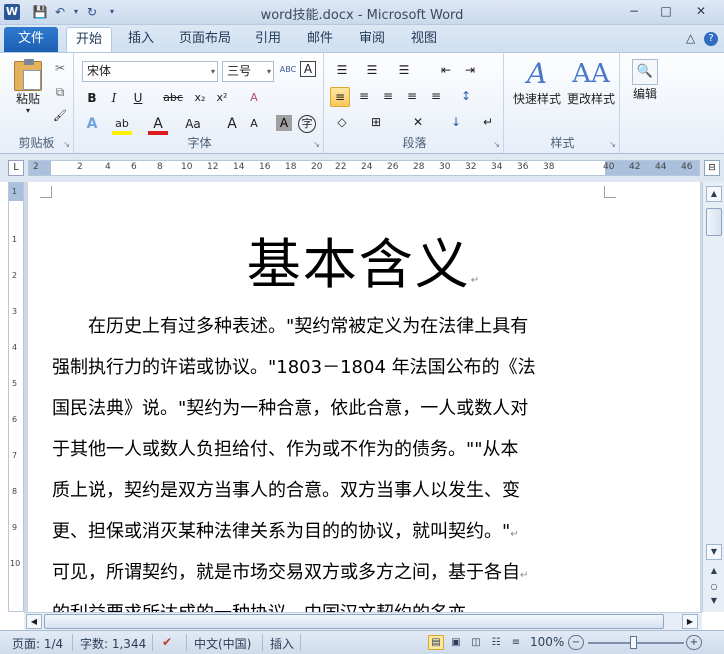 This screenshot has height=654, width=724. Describe the element at coordinates (372, 39) in the screenshot. I see `tab-review: 审阅` at that location.